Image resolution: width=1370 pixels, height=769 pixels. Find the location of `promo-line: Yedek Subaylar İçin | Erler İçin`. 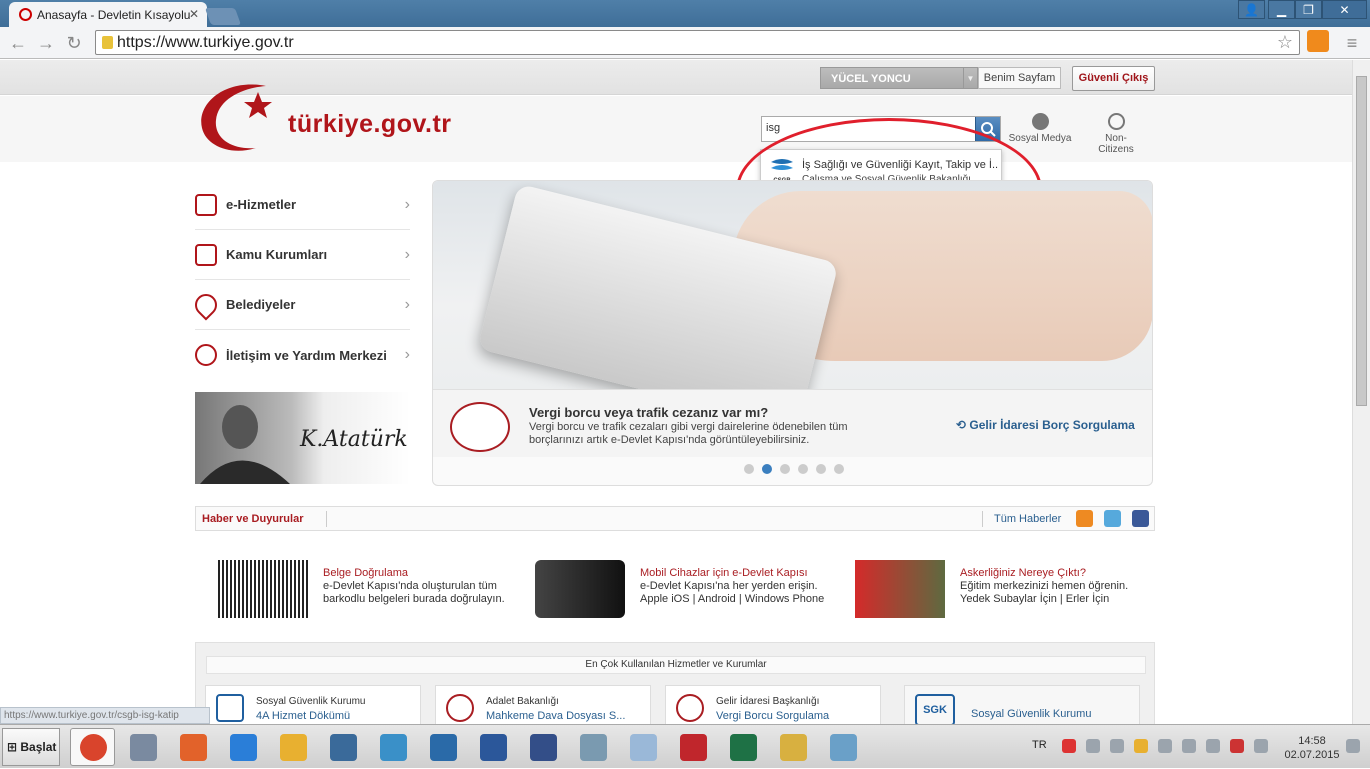

promo-line: Yedek Subaylar İçin | Erler İçin is located at coordinates (1035, 599).